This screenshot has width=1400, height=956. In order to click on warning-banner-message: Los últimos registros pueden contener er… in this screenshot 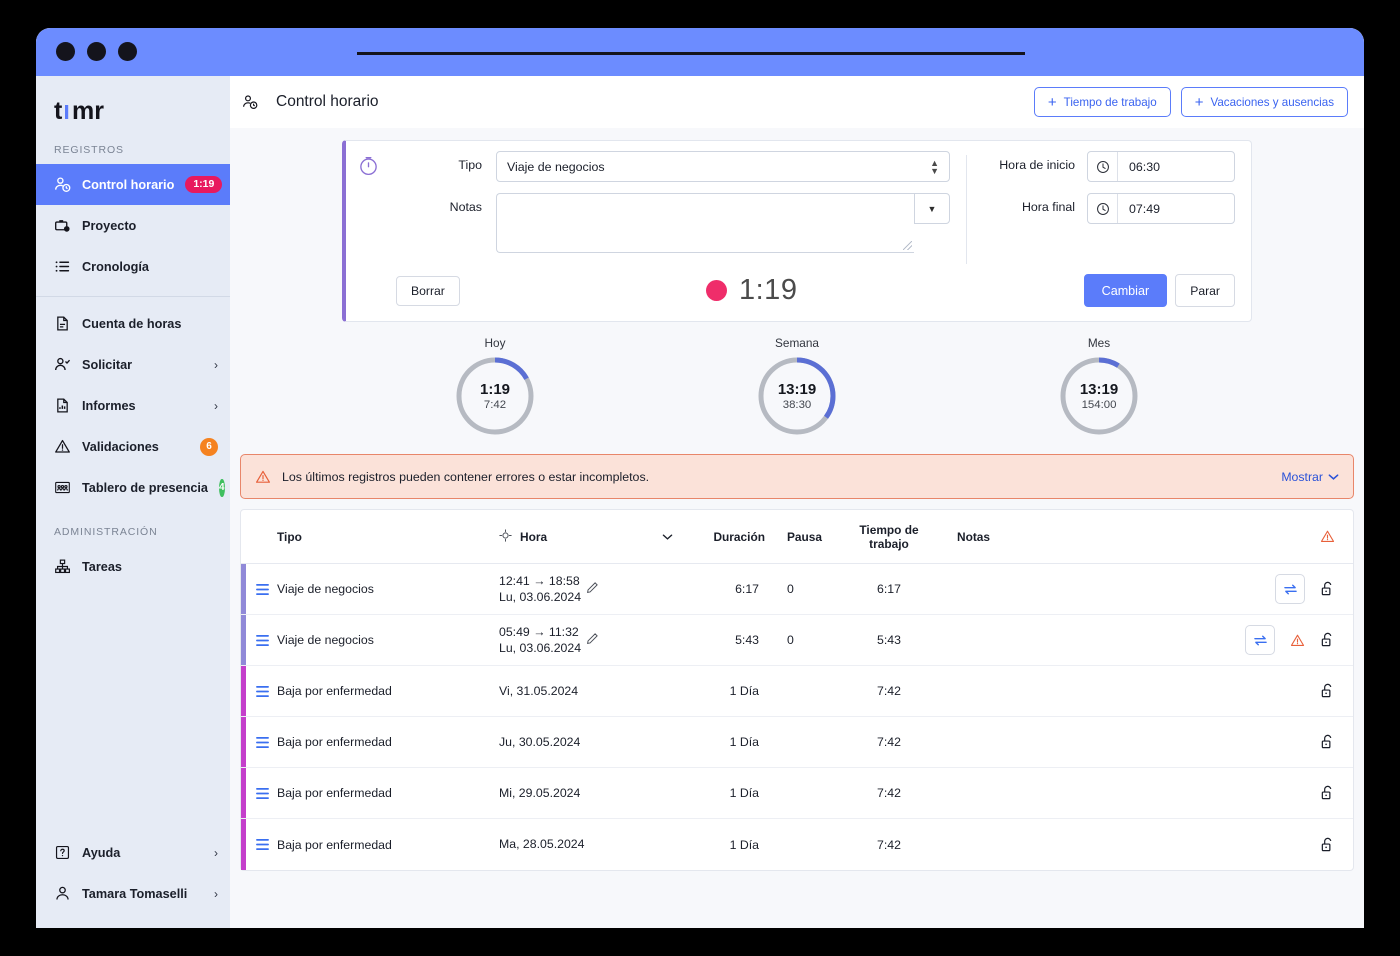, I will do `click(466, 476)`.